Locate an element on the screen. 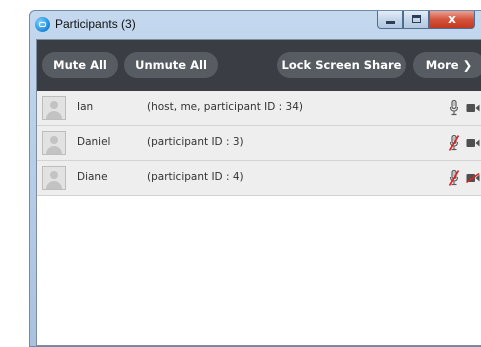 This screenshot has width=481, height=347. participant-row-ian: Ian (host, me, participant ID : 34) is located at coordinates (259, 108).